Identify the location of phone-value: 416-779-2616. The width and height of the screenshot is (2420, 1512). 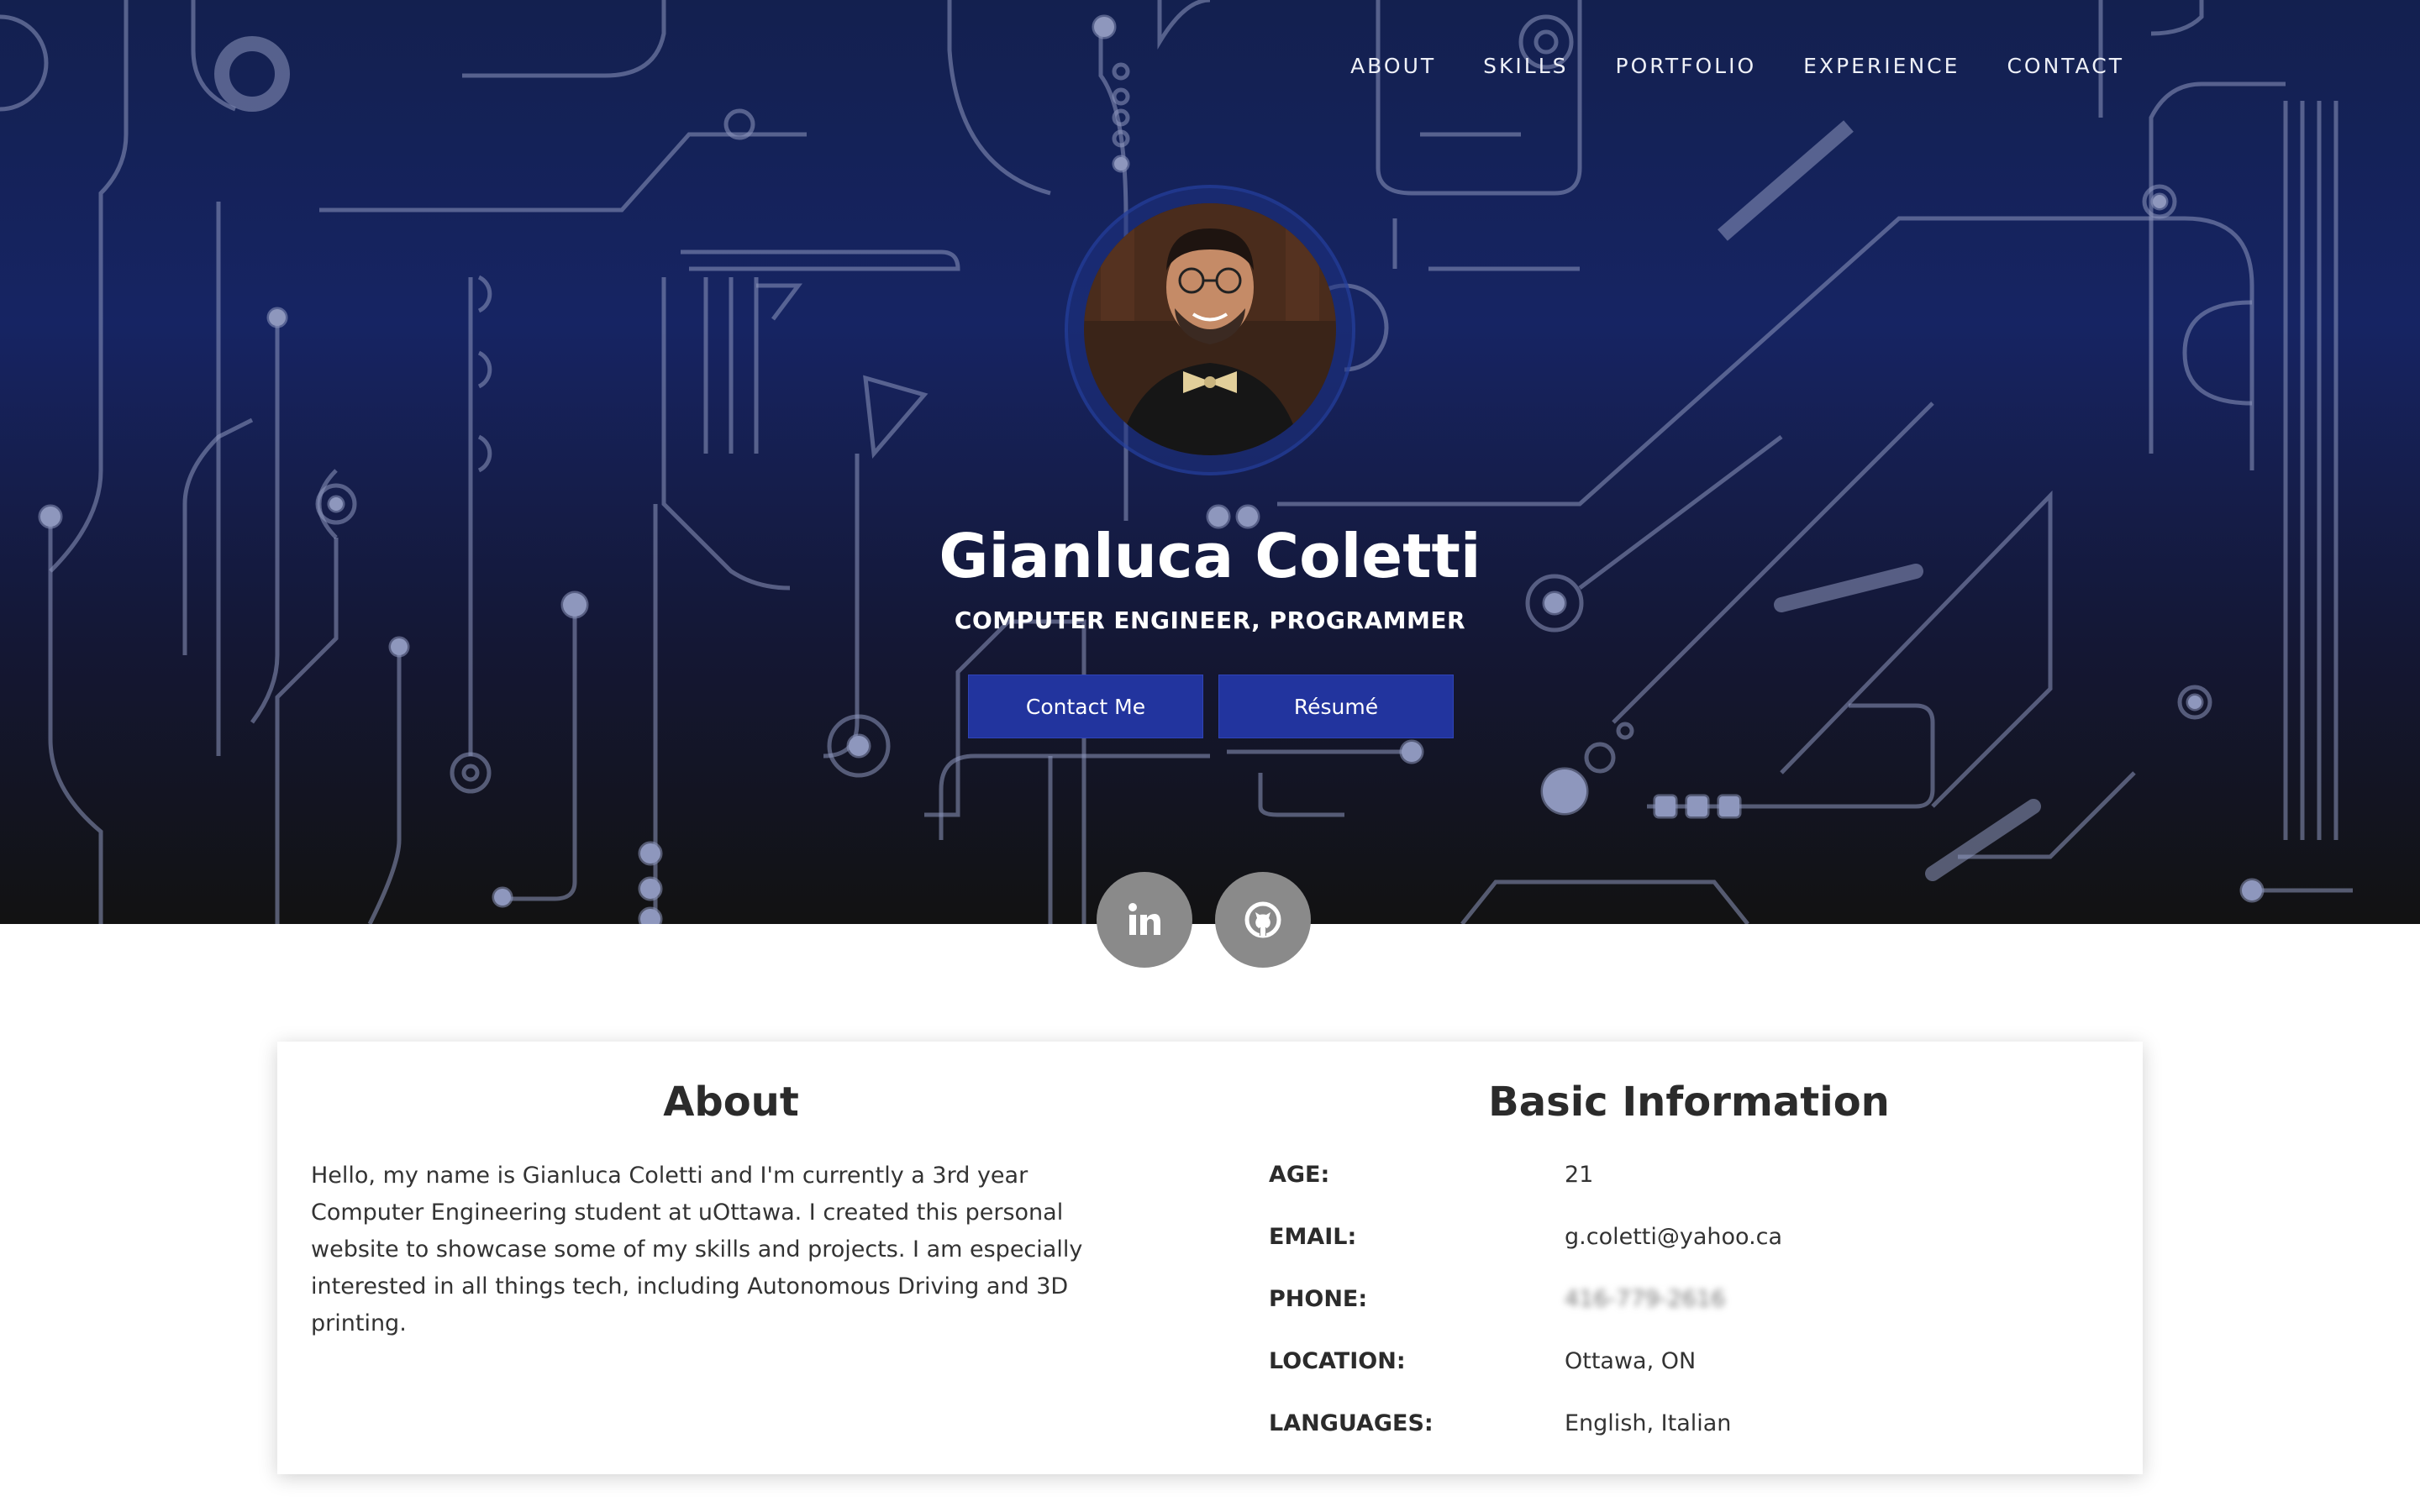
(1646, 1298).